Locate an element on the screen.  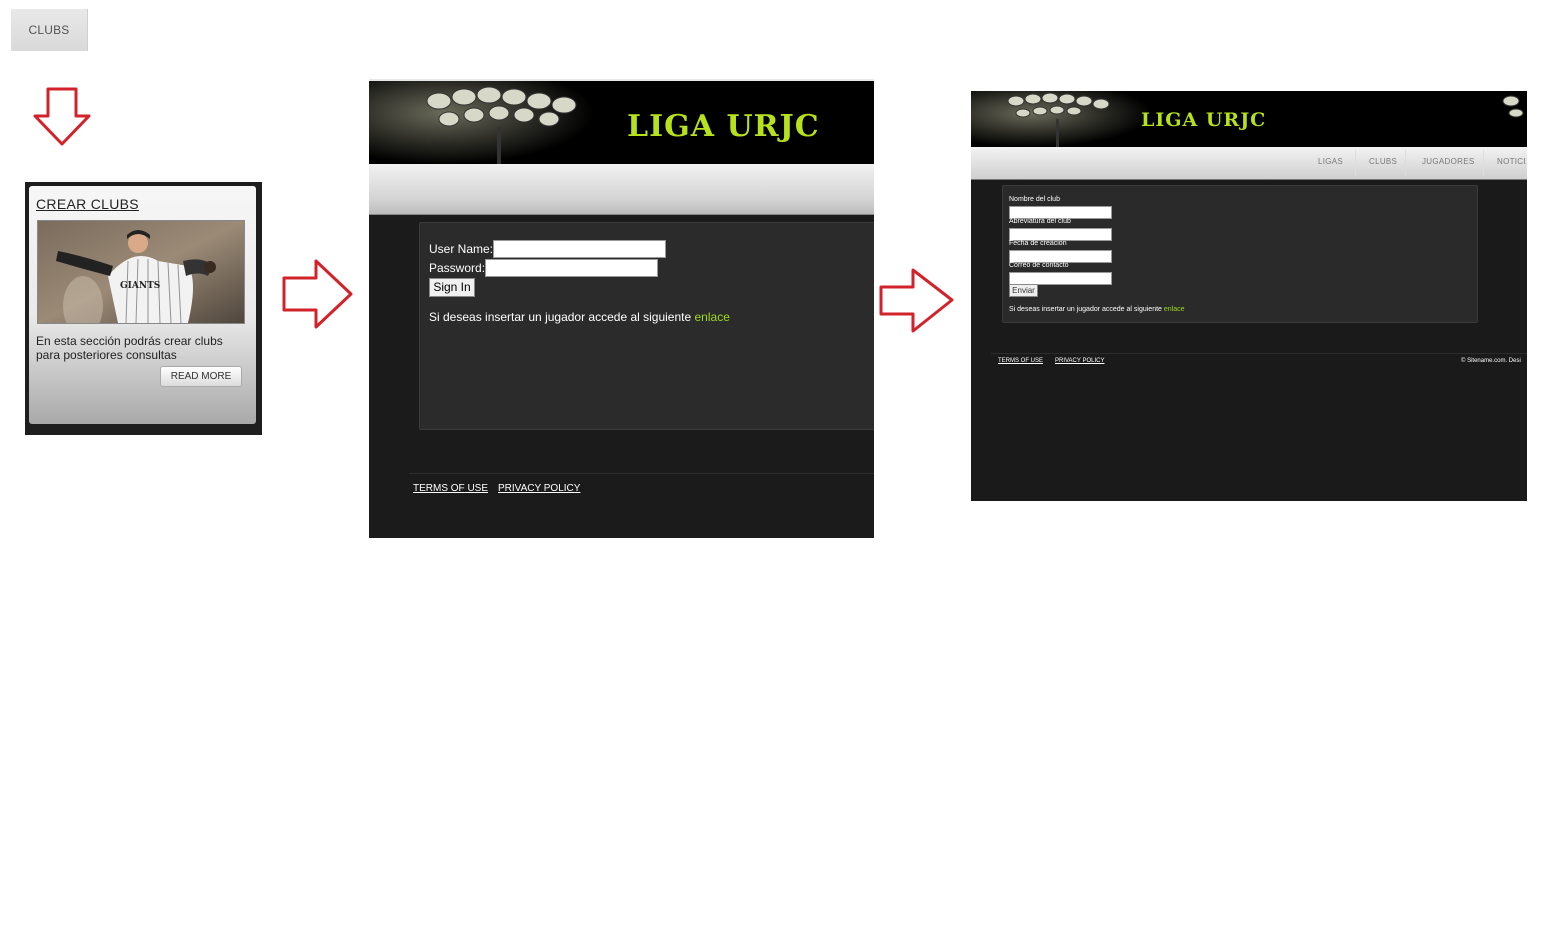
username-row: User Name: is located at coordinates (548, 249).